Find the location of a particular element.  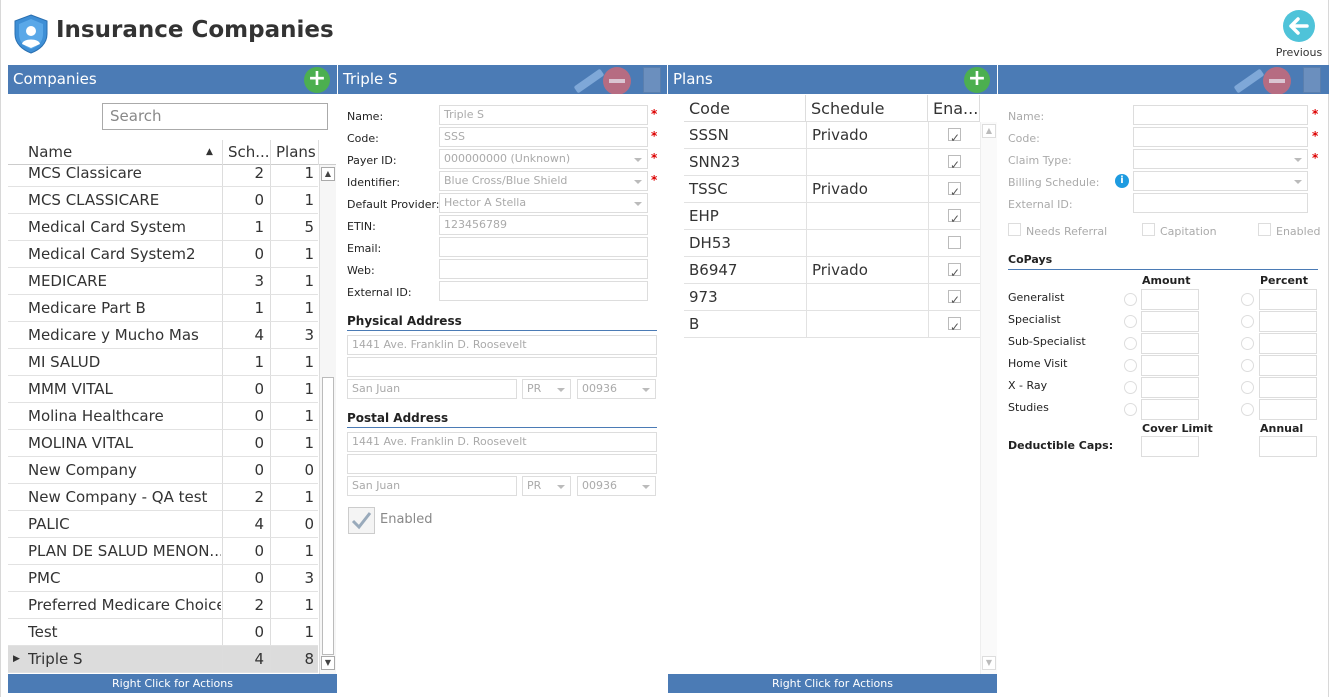

plan-name-input is located at coordinates (1220, 115).